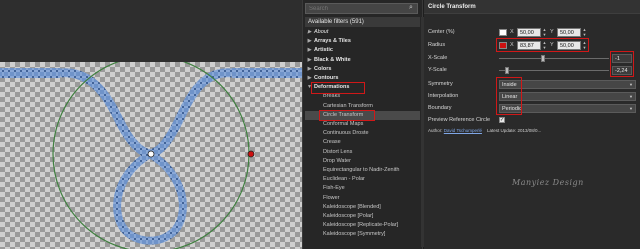 The image size is (640, 249). I want to click on category-arrays-tiles: ▶ Arrays & Tiles, so click(362, 41).